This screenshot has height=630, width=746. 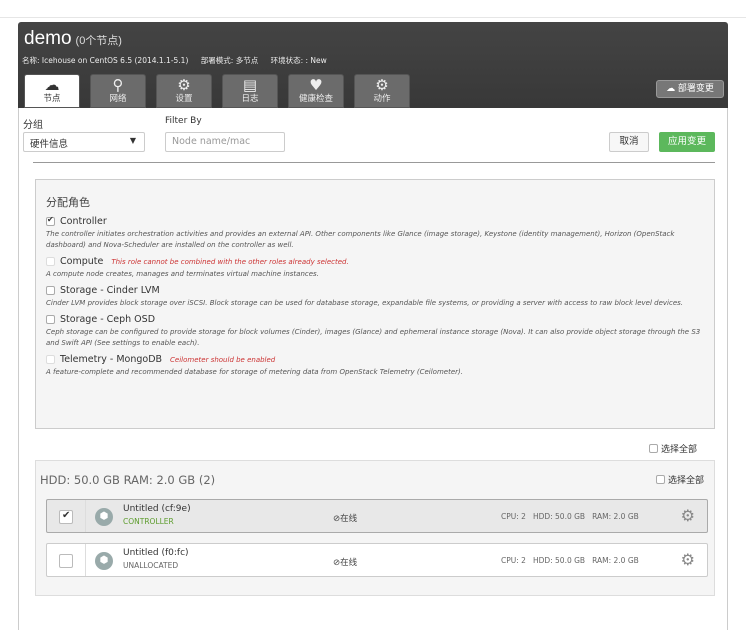 I want to click on node-count: (0个节点), so click(x=98, y=41).